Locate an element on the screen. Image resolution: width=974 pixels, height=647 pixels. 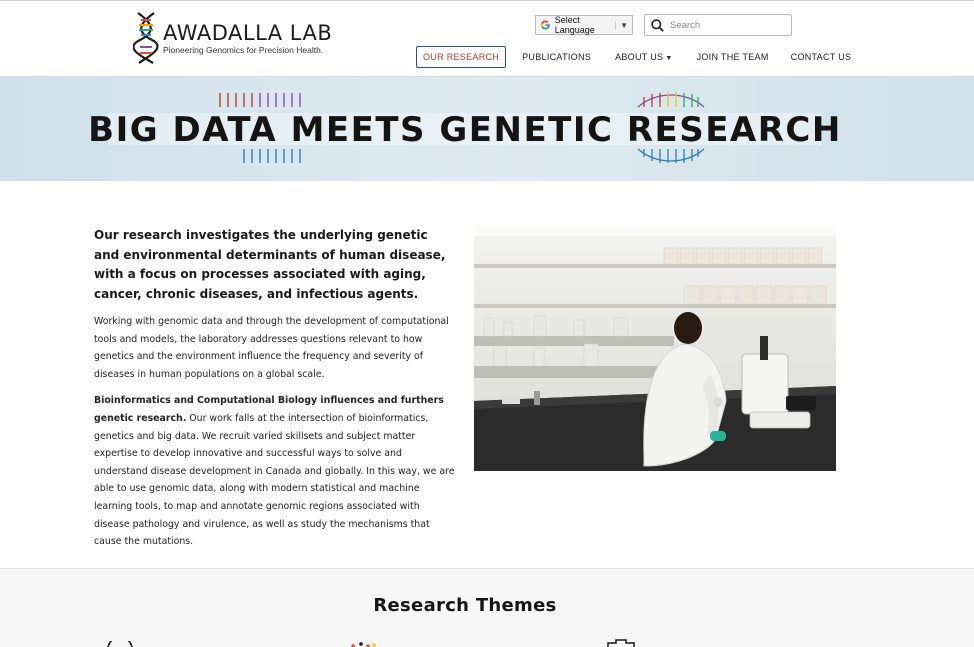
dropdown-arrow-icon: ▼ is located at coordinates (621, 25).